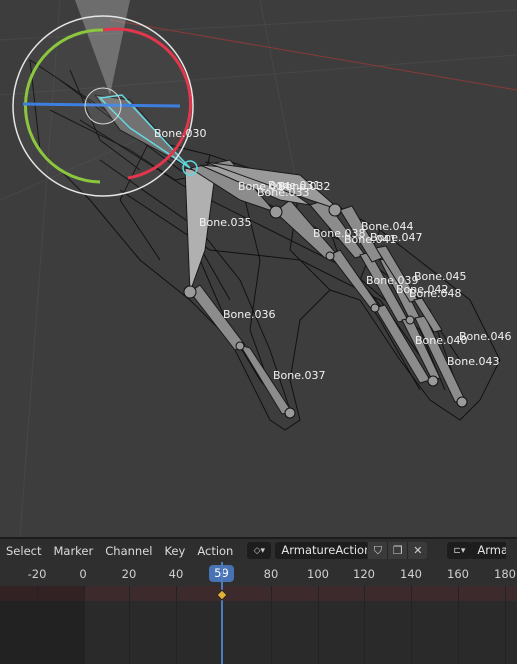 This screenshot has height=664, width=517. What do you see at coordinates (42, 625) in the screenshot?
I see `pre-range-shade` at bounding box center [42, 625].